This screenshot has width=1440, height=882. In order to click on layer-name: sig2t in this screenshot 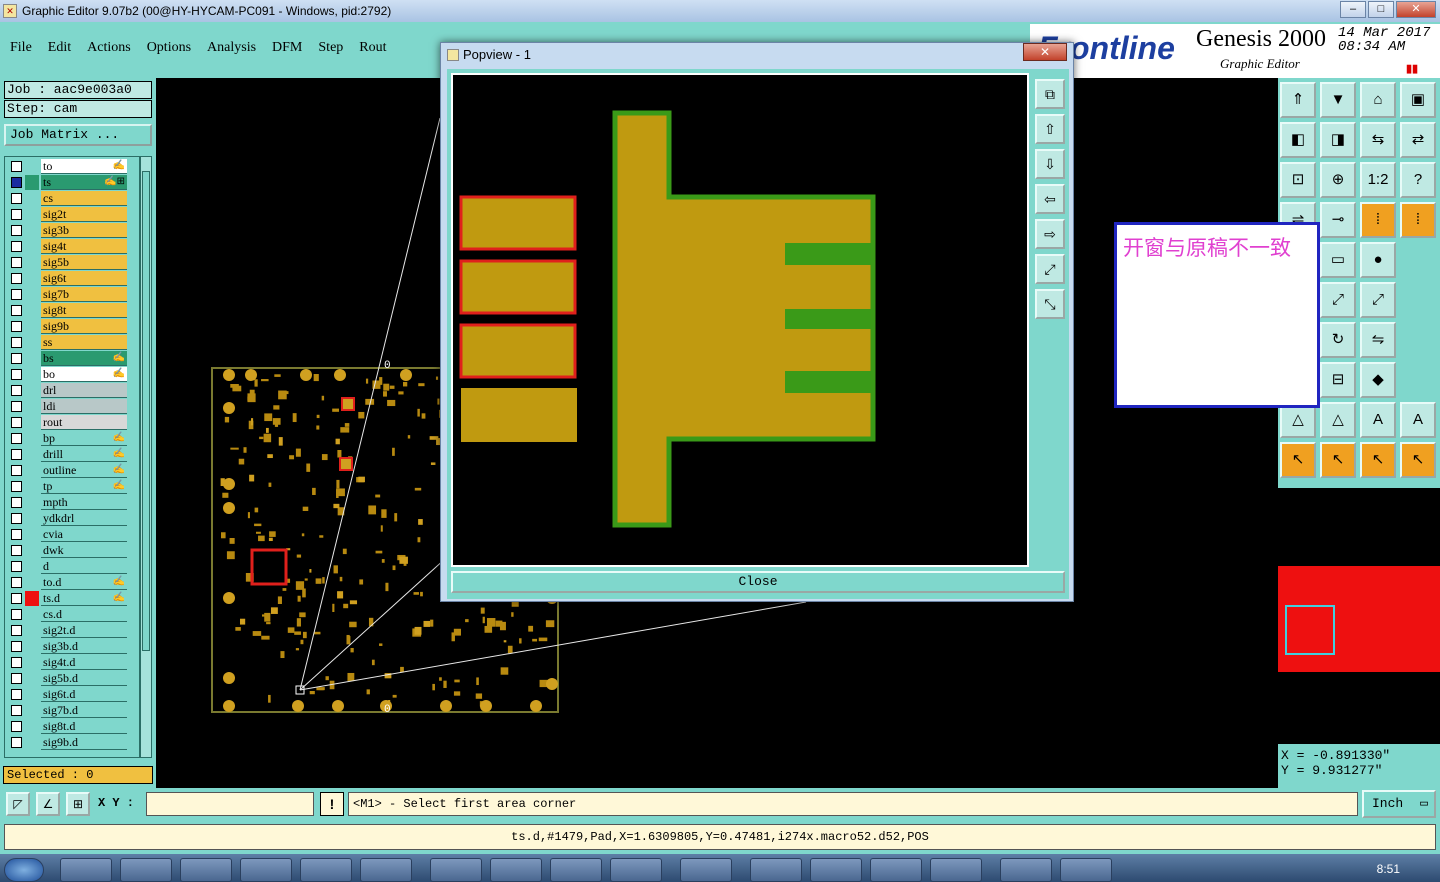, I will do `click(84, 214)`.